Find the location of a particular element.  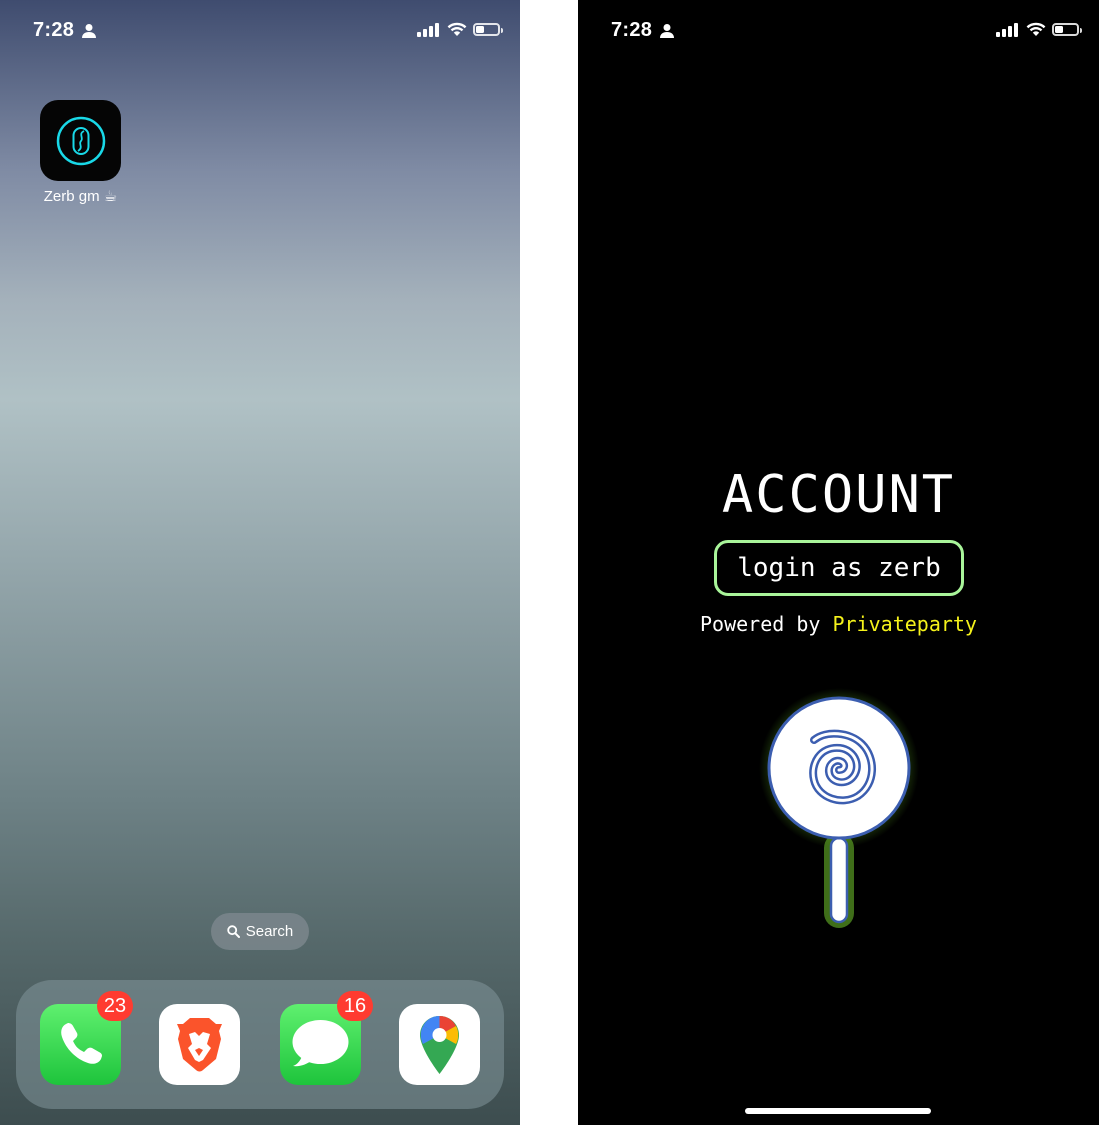

brave-app-icon is located at coordinates (199, 1044).